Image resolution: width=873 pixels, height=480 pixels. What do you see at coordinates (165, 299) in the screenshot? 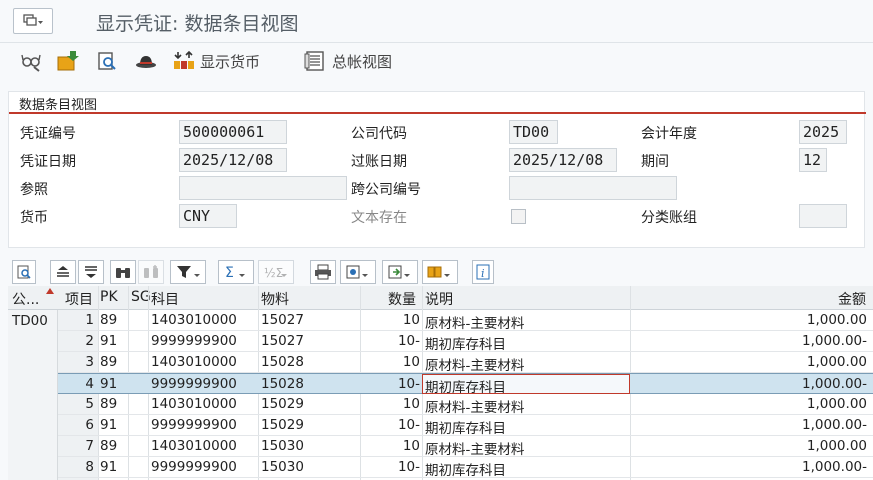
I see `column-header-account: 科目` at bounding box center [165, 299].